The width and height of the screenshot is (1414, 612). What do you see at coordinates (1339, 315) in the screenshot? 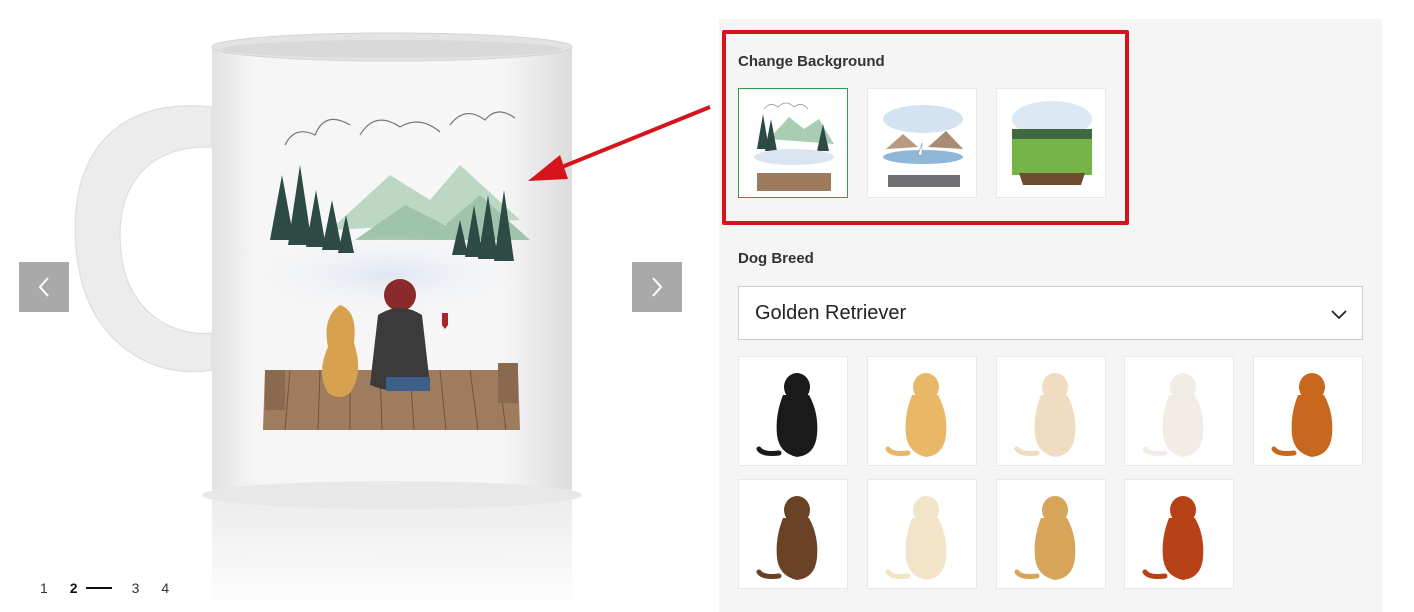
I see `chevron-down-icon` at bounding box center [1339, 315].